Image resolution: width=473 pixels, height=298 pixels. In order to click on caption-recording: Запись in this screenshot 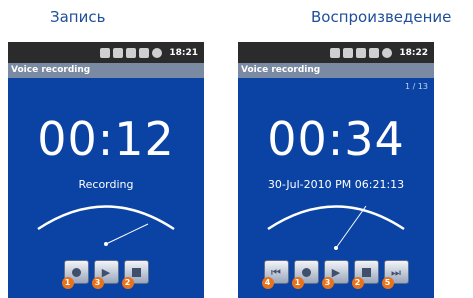, I will do `click(78, 17)`.